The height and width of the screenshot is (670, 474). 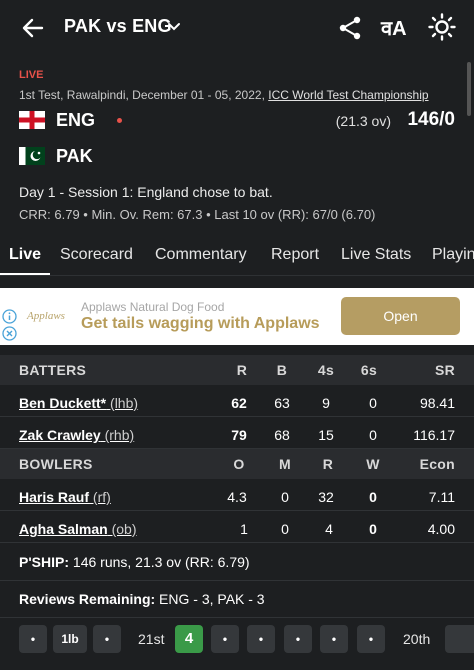 I want to click on batter-name: Ben Duckett* (lhb), so click(x=78, y=403).